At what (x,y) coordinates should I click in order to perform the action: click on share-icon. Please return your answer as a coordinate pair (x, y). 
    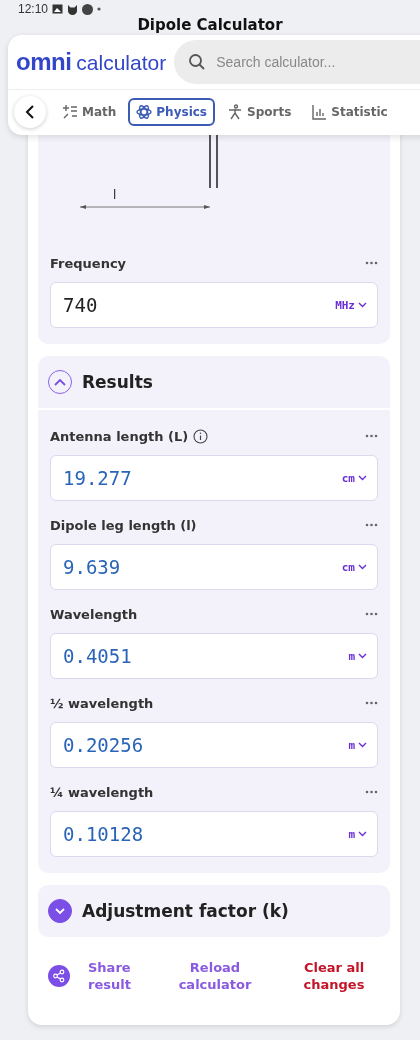
    Looking at the image, I should click on (59, 976).